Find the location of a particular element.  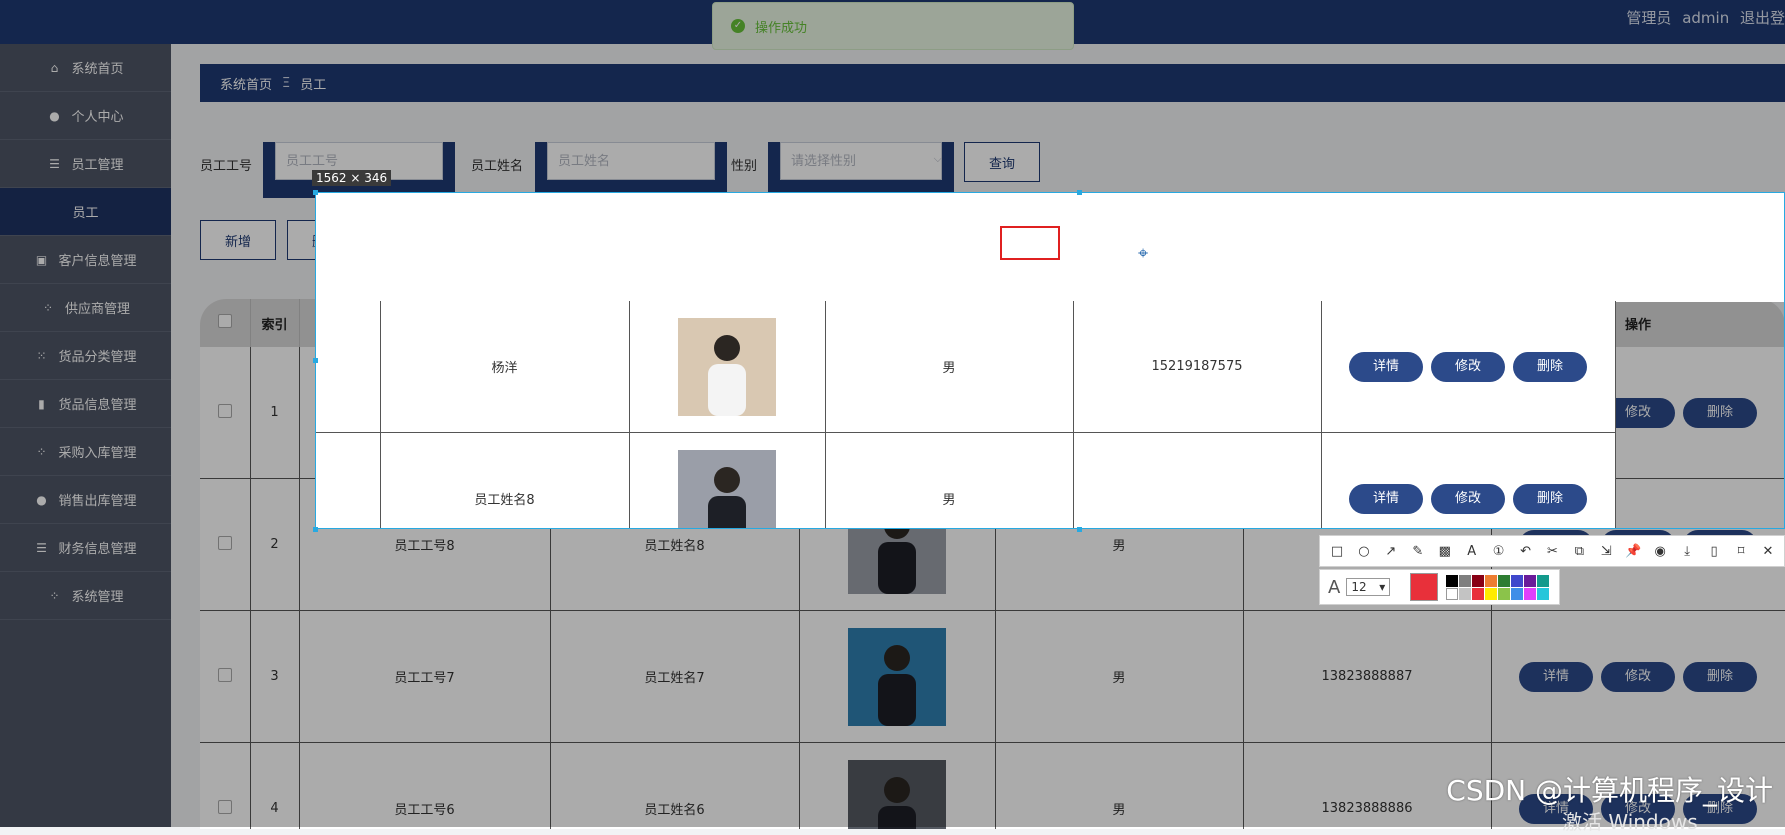

list-icon: ☰ is located at coordinates (41, 547).